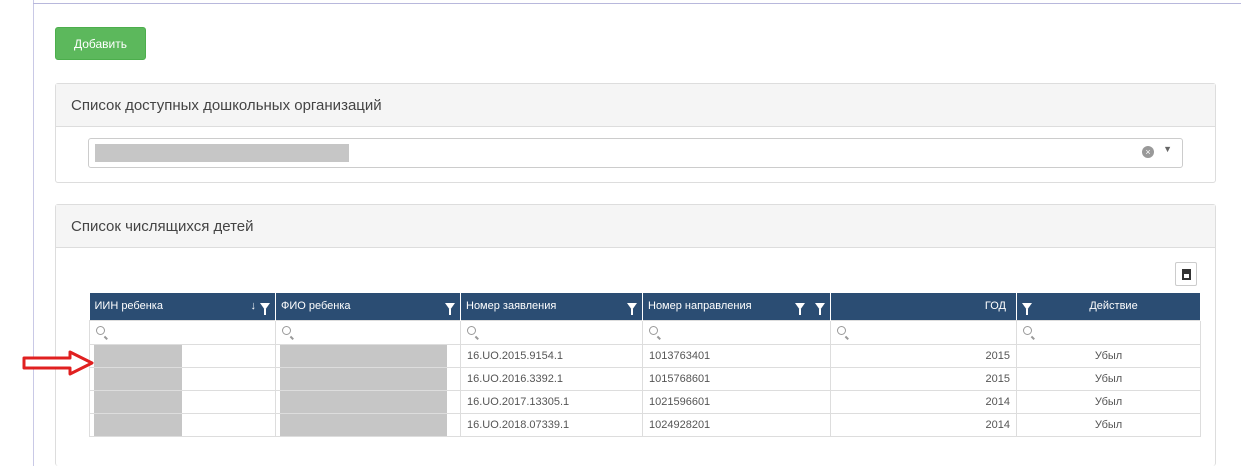 This screenshot has width=1241, height=466. Describe the element at coordinates (128, 306) in the screenshot. I see `col-label: ИИН ребенка` at that location.